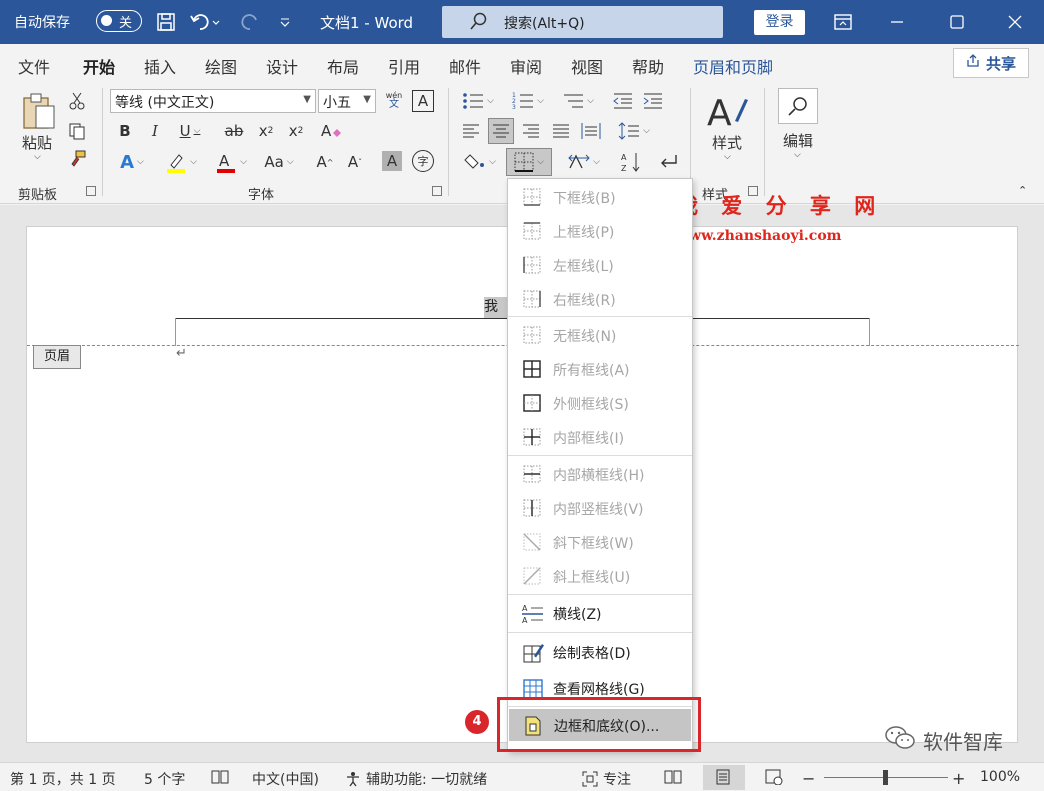  Describe the element at coordinates (774, 777) in the screenshot. I see `web-layout-icon` at that location.